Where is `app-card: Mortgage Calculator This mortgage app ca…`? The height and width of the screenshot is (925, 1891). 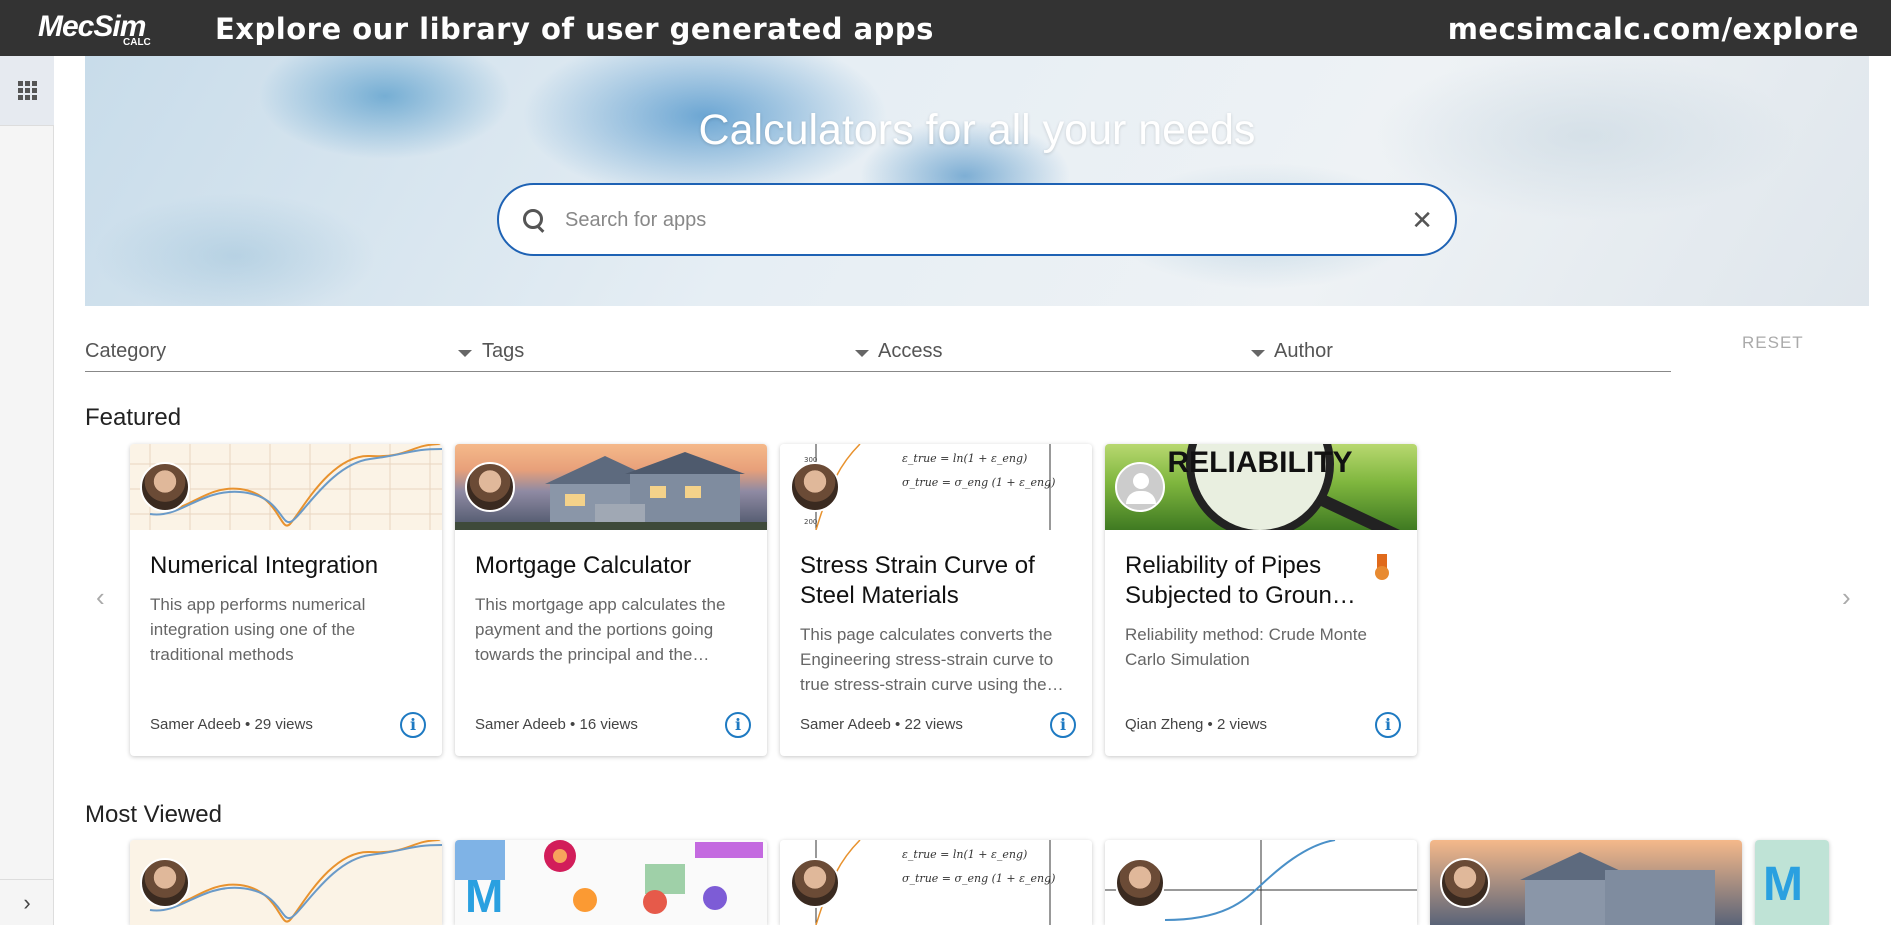
app-card: Mortgage Calculator This mortgage app ca… is located at coordinates (611, 600).